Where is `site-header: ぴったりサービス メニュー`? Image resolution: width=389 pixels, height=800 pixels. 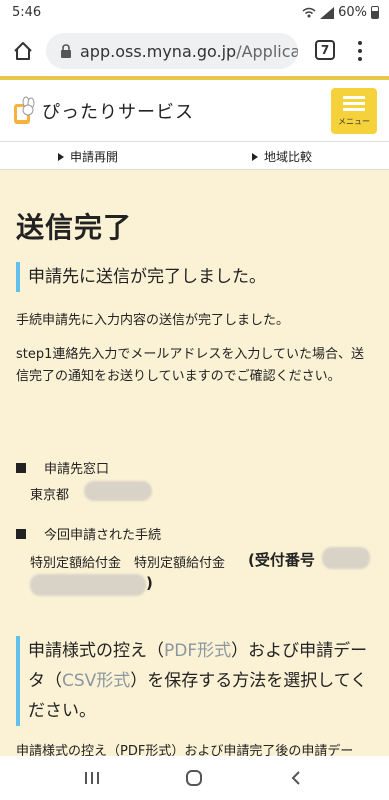 site-header: ぴったりサービス メニュー is located at coordinates (194, 111).